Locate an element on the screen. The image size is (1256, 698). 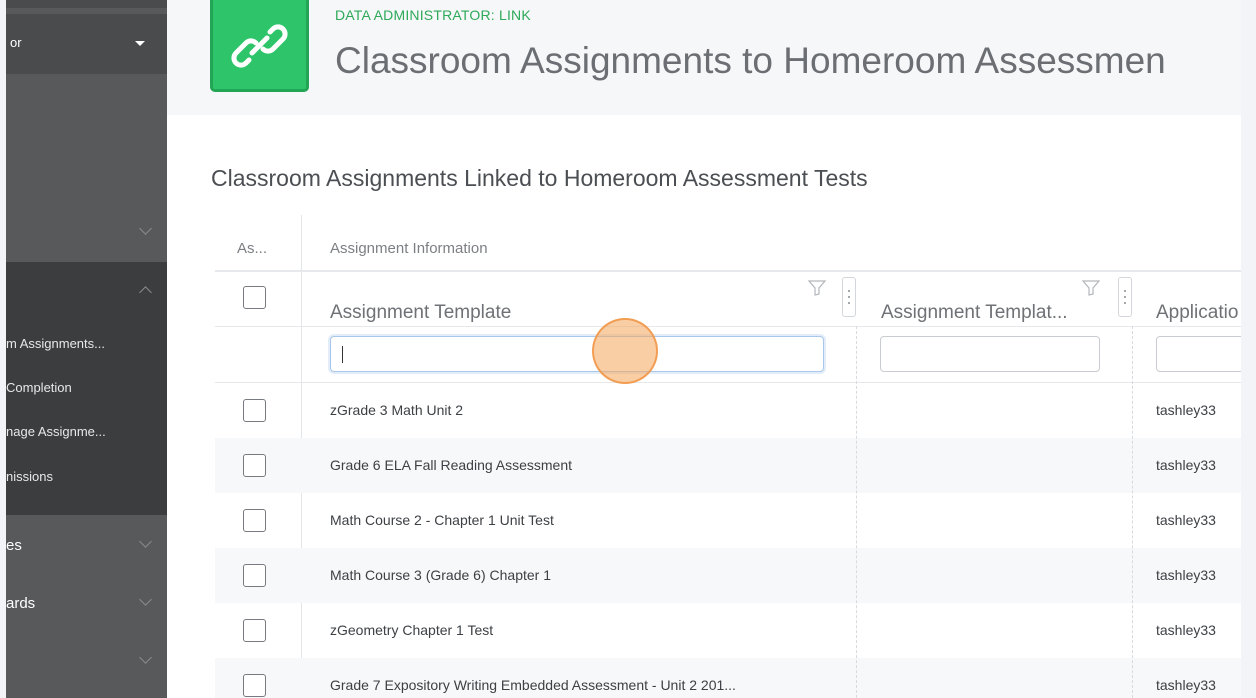
sidebar-group-es: es is located at coordinates (14, 545).